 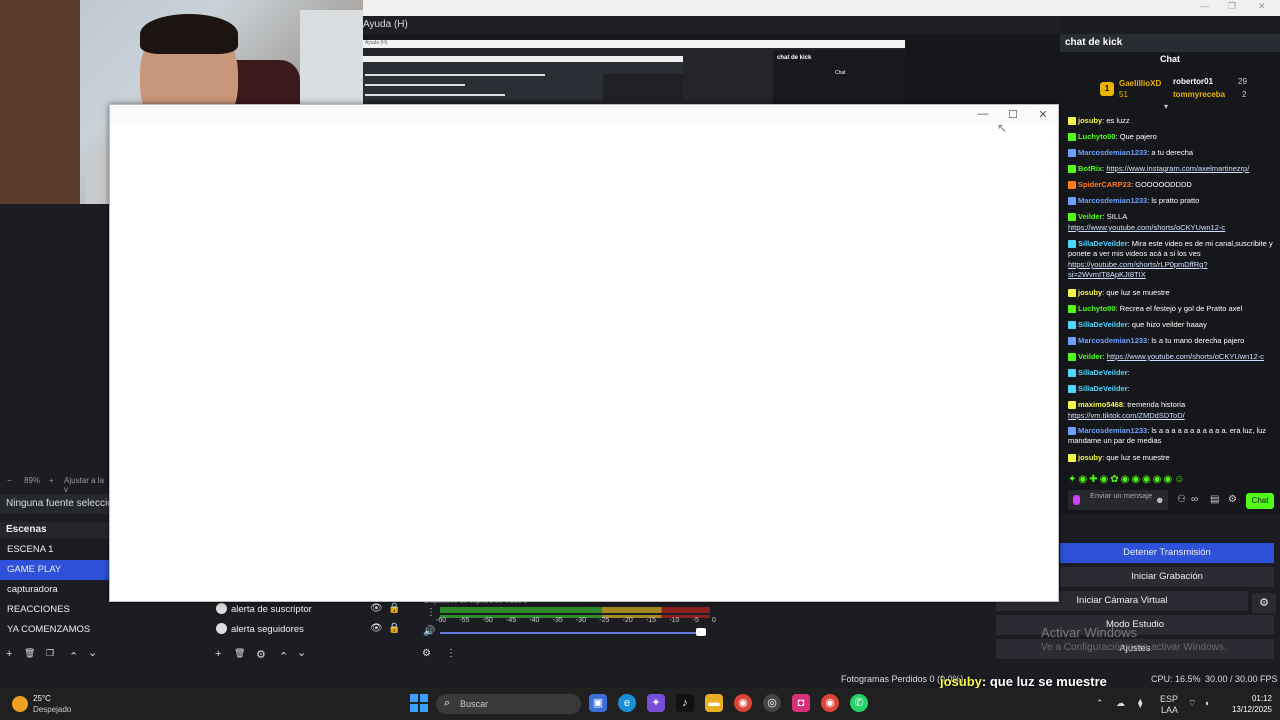 I want to click on stop-stream-button: Detener Transmisión, so click(x=1167, y=553).